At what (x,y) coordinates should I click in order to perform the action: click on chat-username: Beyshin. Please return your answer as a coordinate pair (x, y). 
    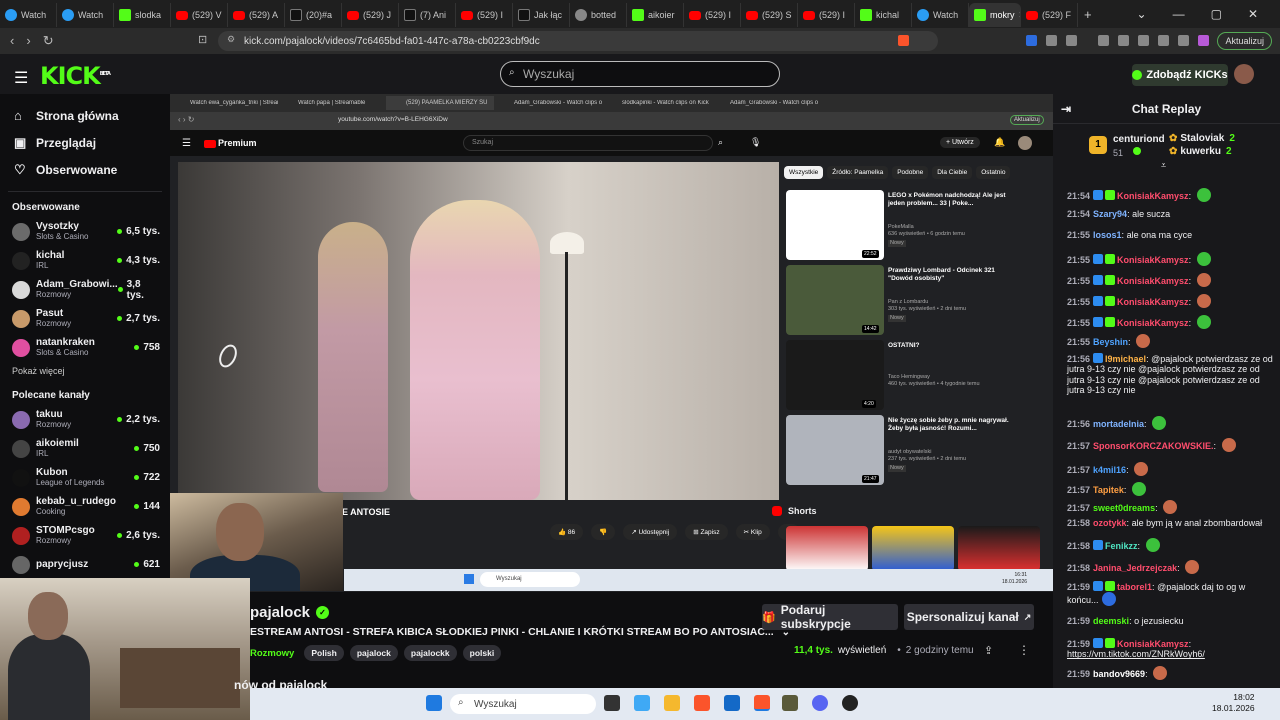
    Looking at the image, I should click on (1110, 342).